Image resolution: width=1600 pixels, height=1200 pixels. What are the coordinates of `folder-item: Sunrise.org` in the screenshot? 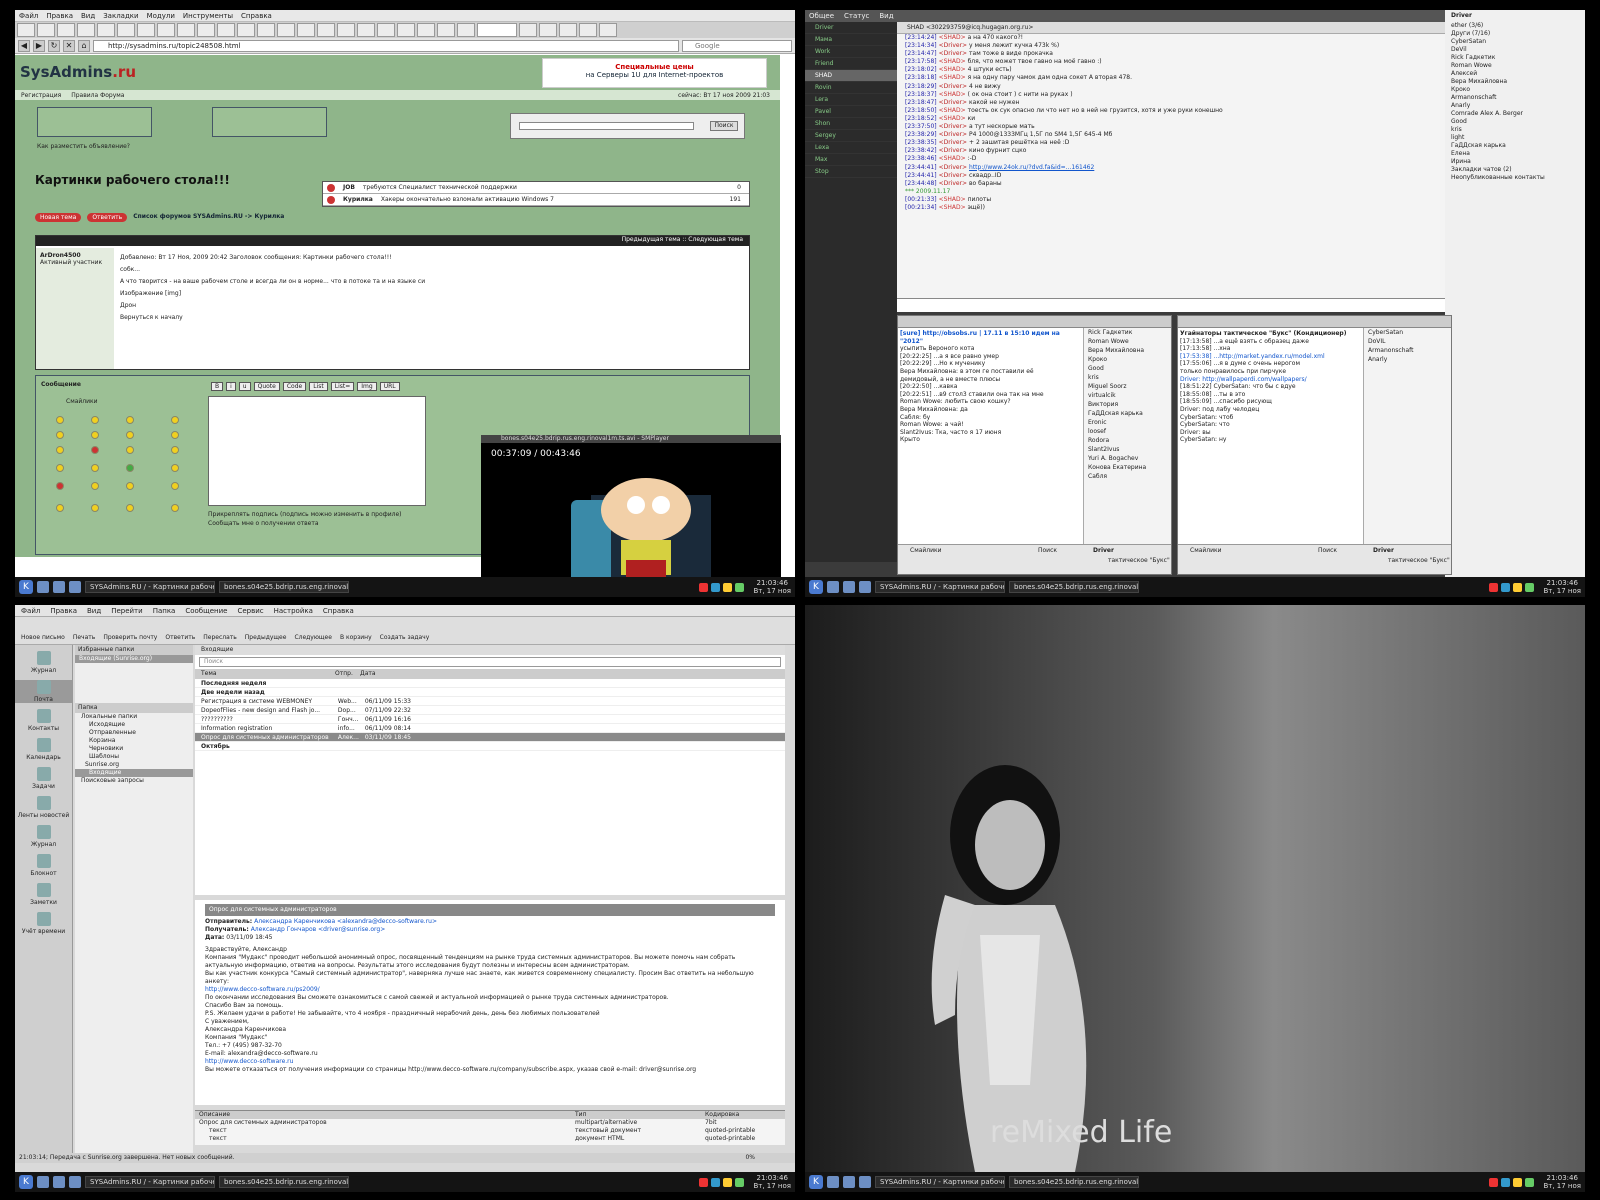 It's located at (134, 765).